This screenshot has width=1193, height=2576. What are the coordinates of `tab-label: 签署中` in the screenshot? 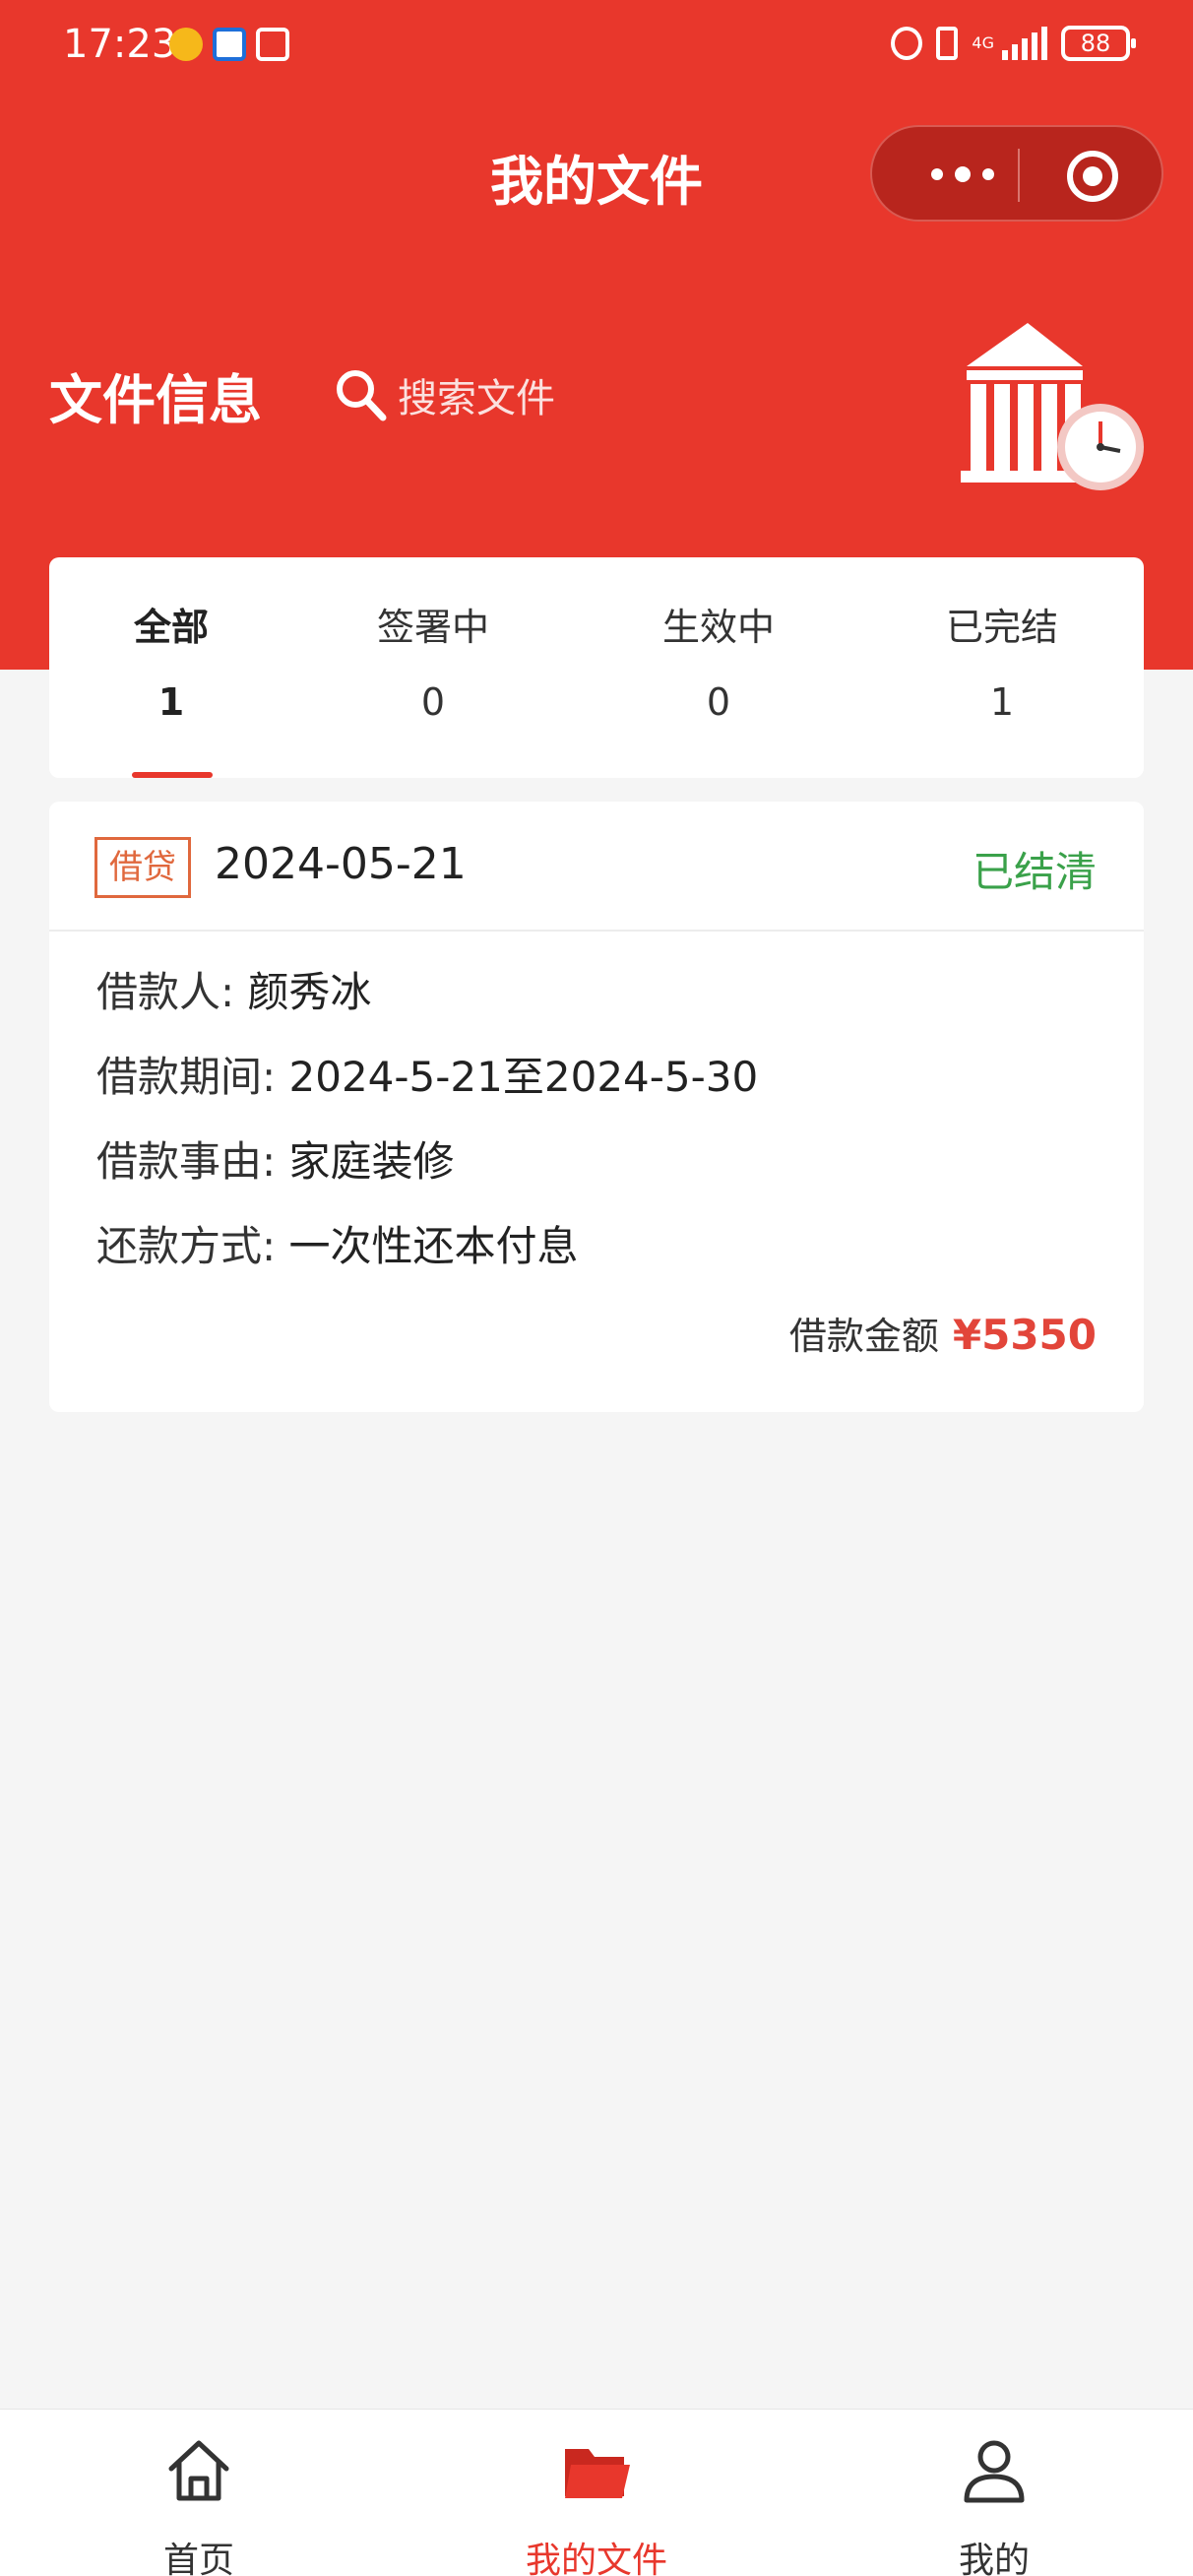 It's located at (432, 627).